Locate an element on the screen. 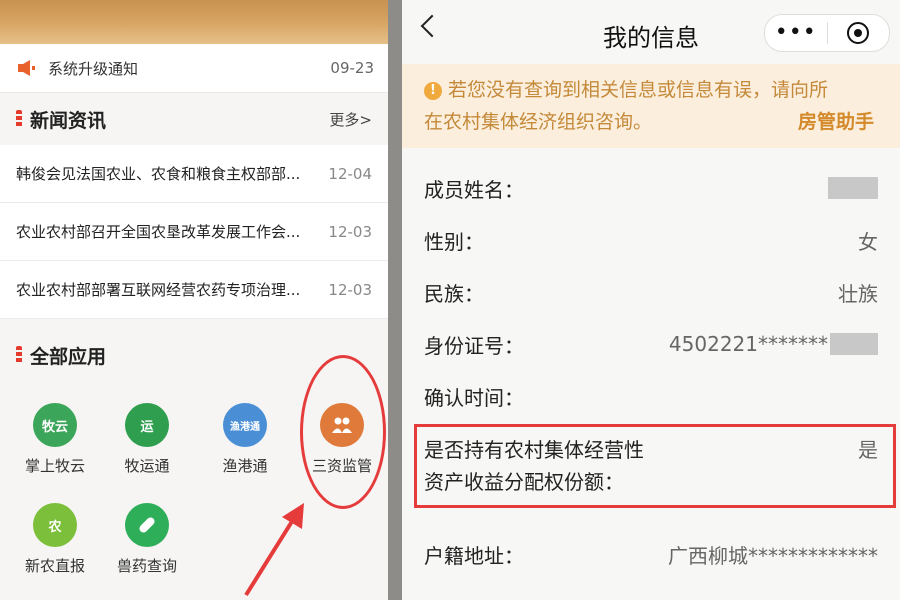  news-section-header: 新闻资讯 更多> is located at coordinates (194, 119).